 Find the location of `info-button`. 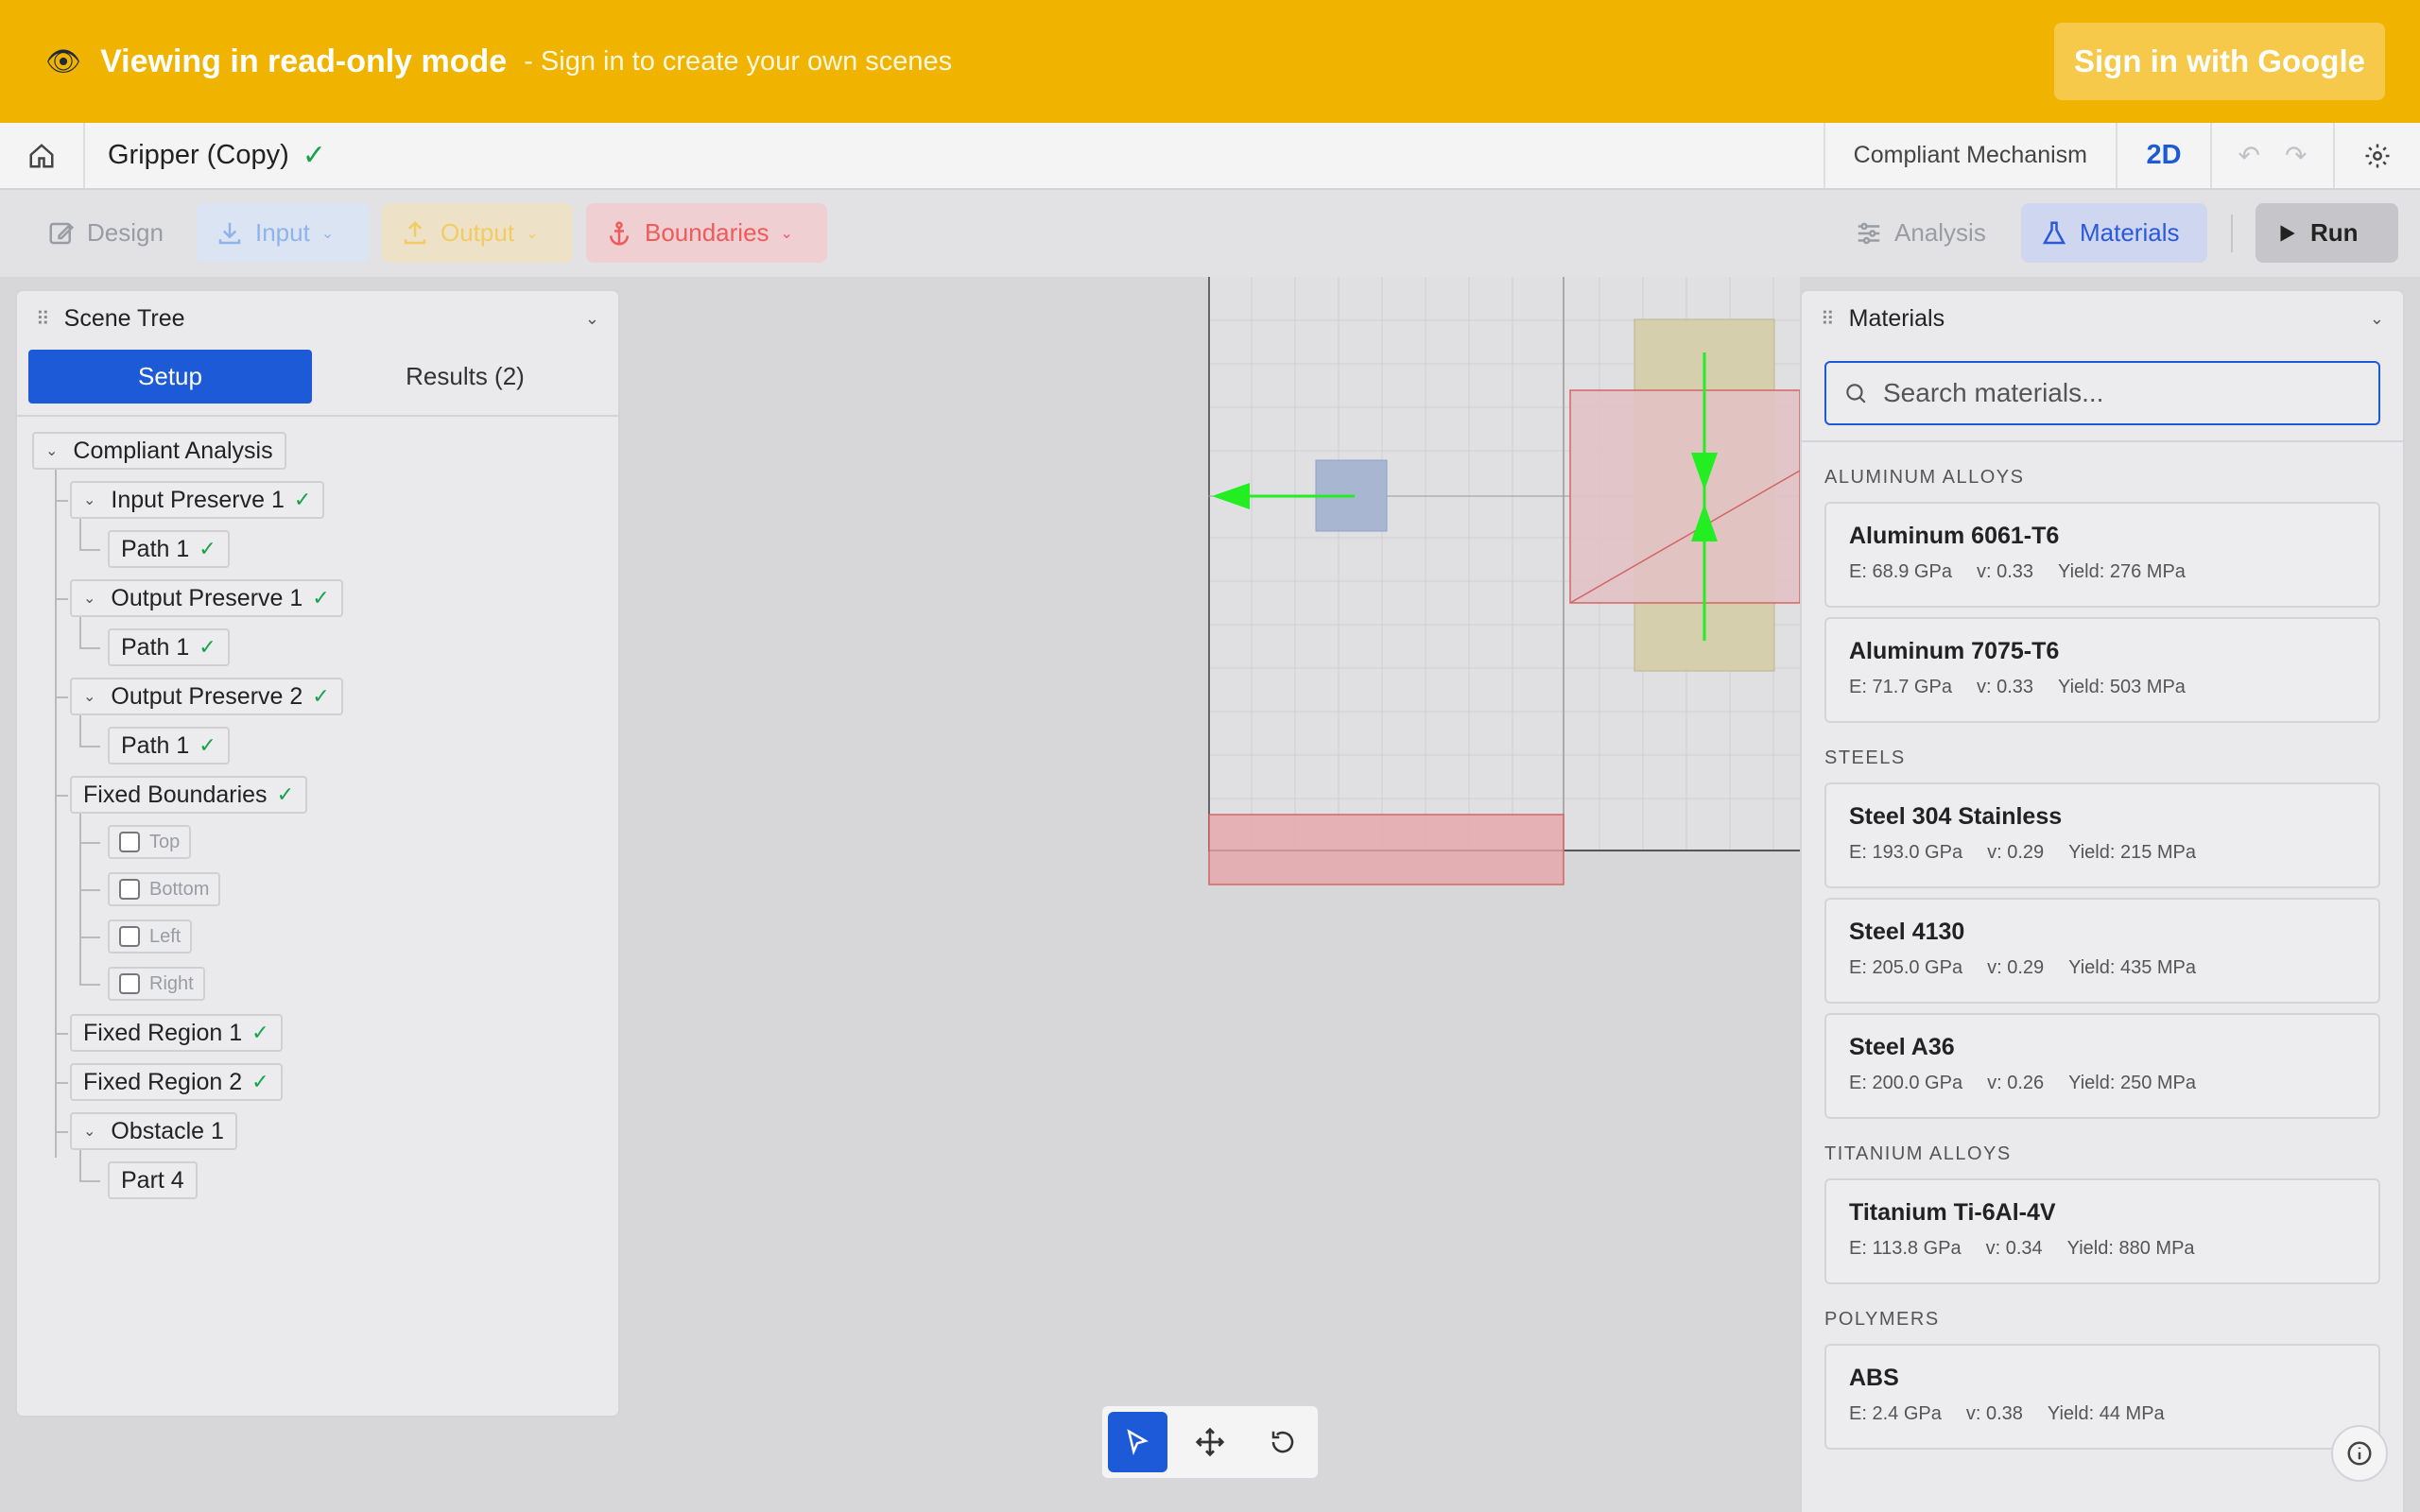

info-button is located at coordinates (2359, 1453).